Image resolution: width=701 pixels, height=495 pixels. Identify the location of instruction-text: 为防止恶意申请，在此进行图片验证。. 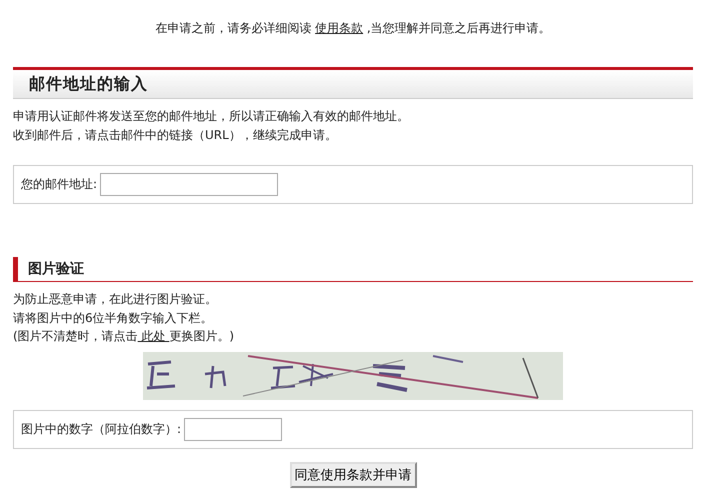
(115, 299).